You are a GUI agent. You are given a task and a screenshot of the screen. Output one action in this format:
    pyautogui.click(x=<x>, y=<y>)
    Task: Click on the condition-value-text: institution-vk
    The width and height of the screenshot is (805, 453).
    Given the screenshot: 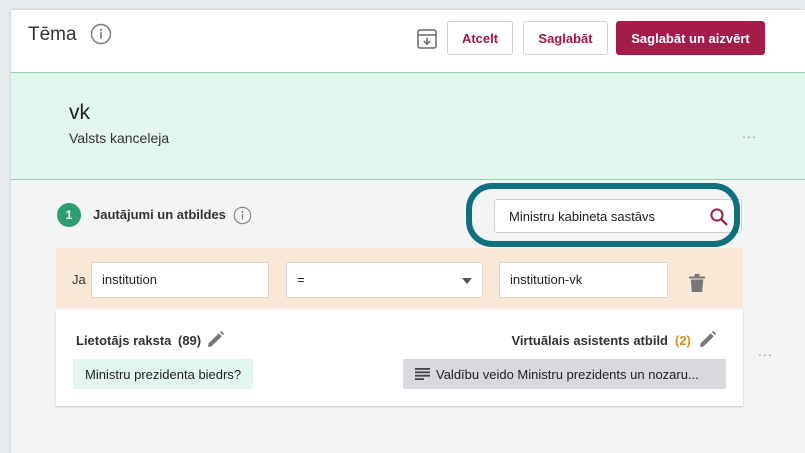 What is the action you would take?
    pyautogui.click(x=546, y=279)
    